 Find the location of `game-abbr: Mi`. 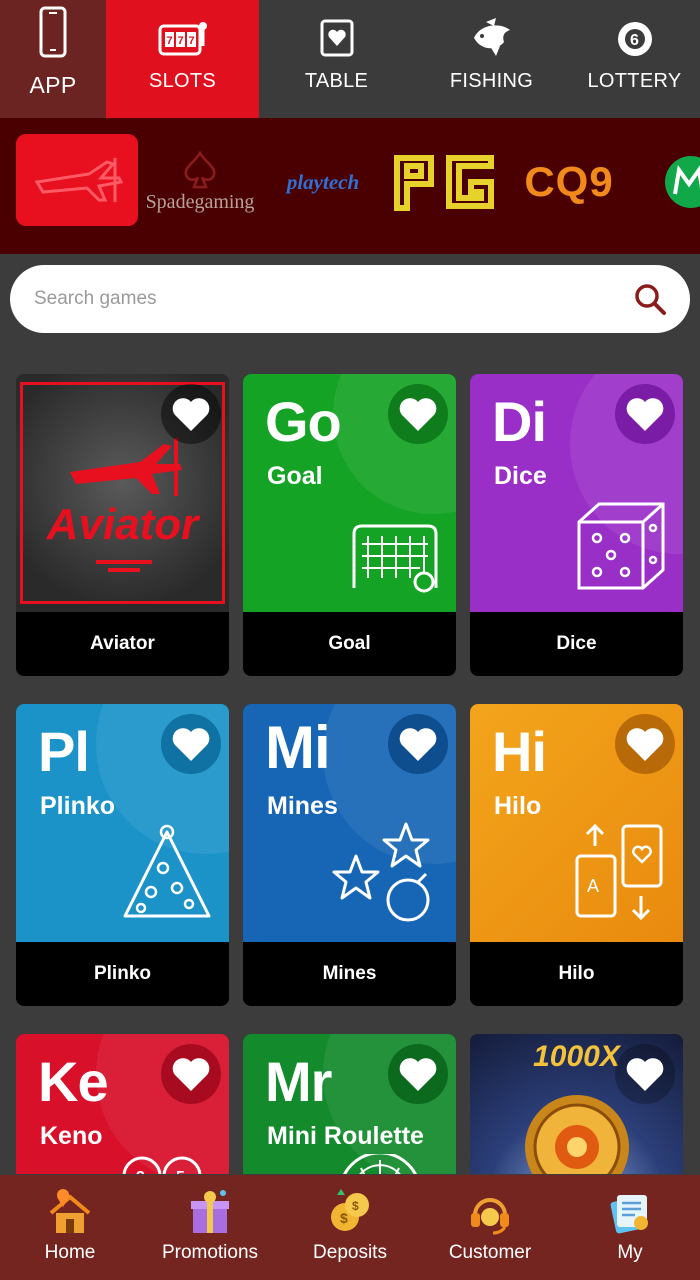

game-abbr: Mi is located at coordinates (298, 747).